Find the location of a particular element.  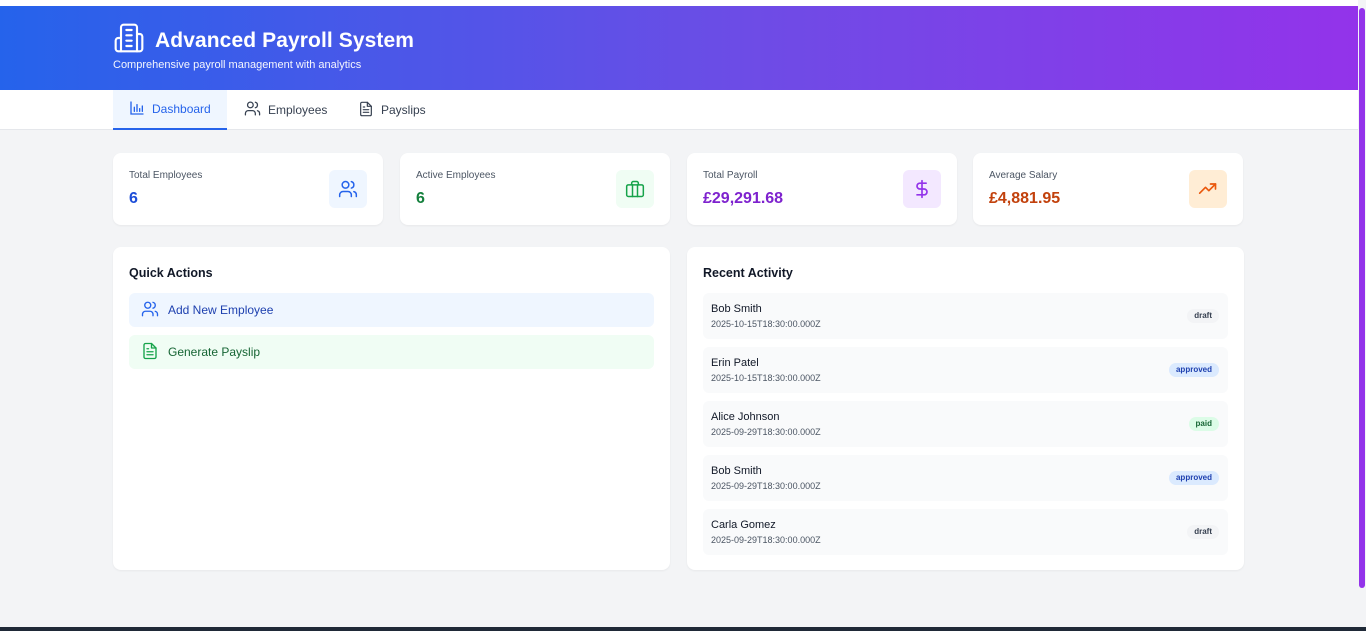

stat-card-total-payroll: Total Payroll £29,291.68 is located at coordinates (822, 189).